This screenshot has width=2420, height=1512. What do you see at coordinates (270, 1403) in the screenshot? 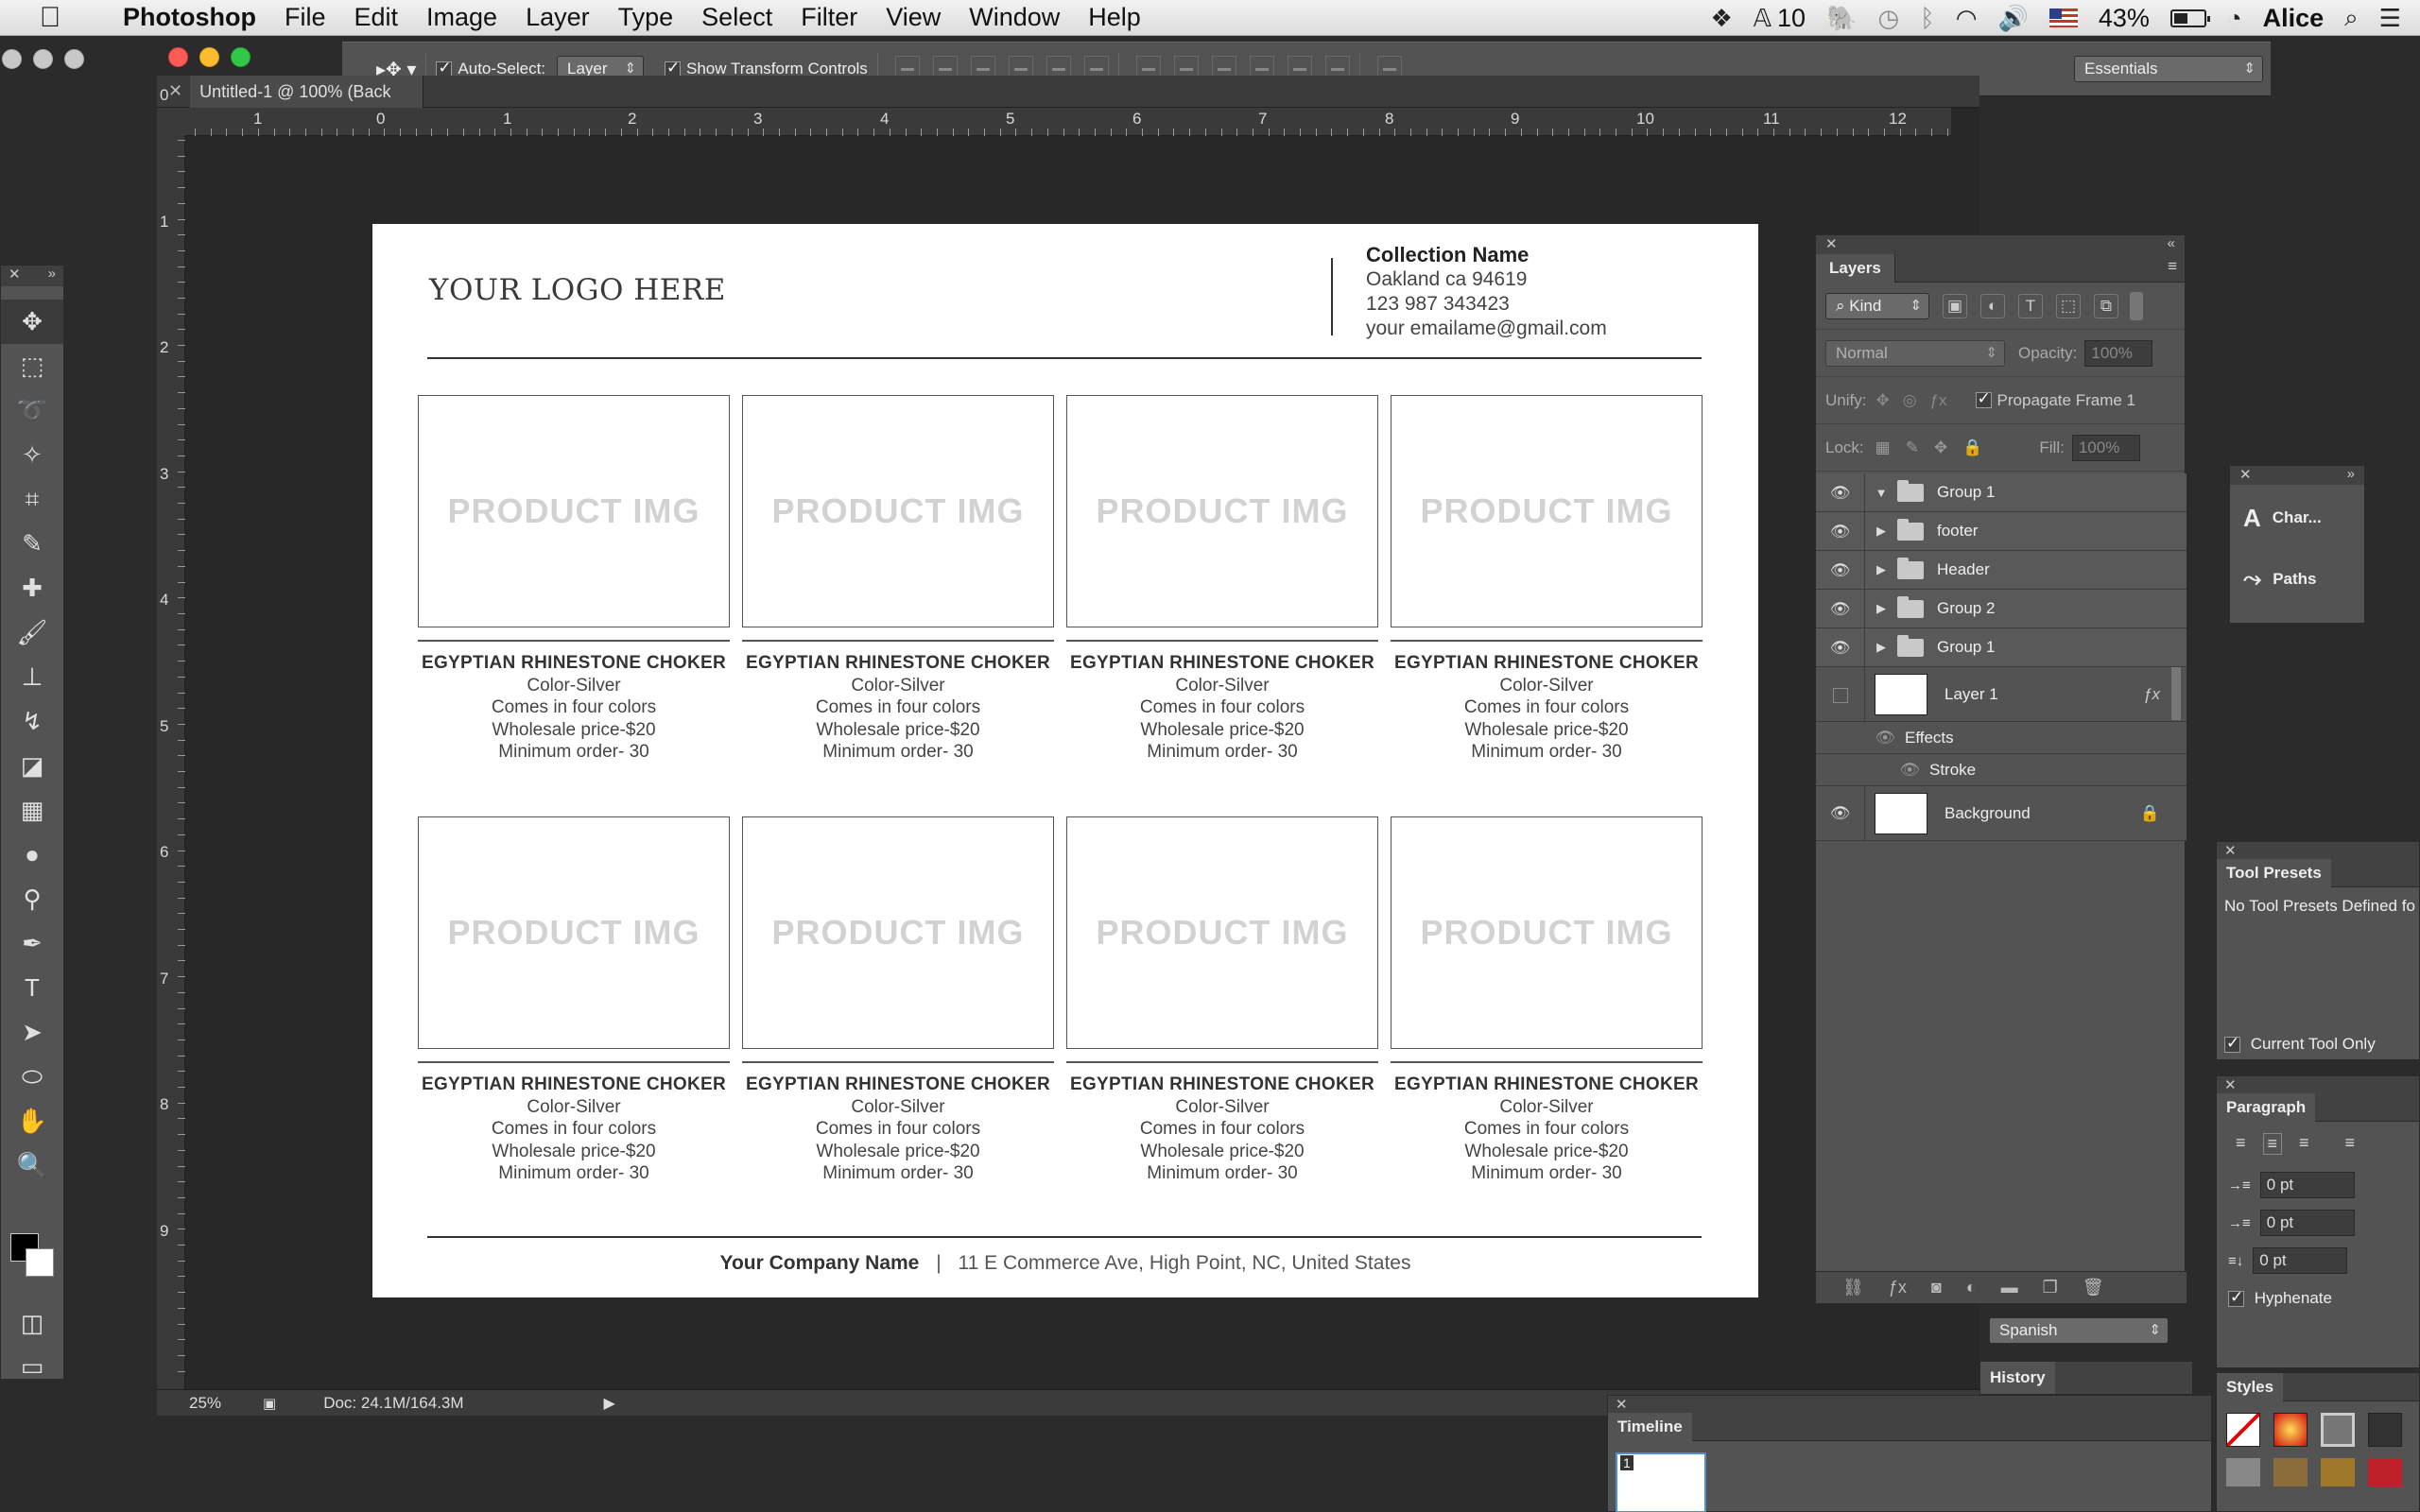
I see `status-menu-icon: ▣` at bounding box center [270, 1403].